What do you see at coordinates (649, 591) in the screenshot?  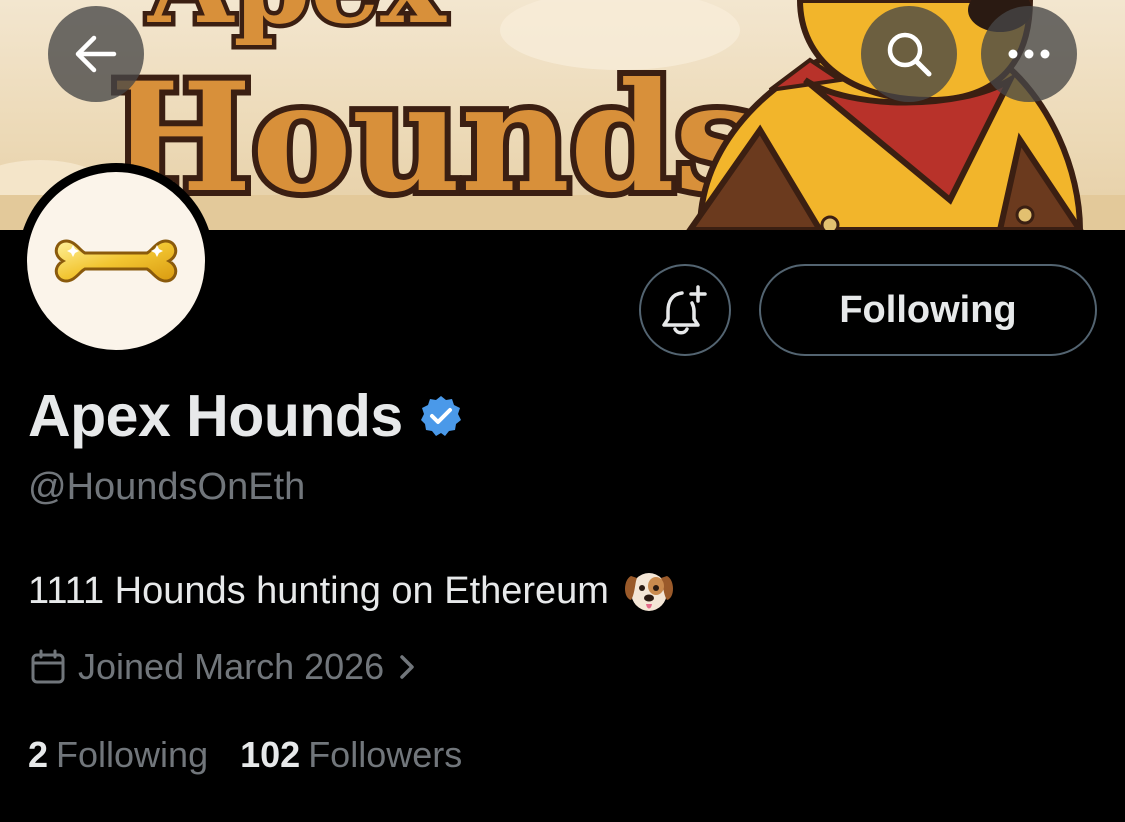 I see `dog-face-emoji-icon` at bounding box center [649, 591].